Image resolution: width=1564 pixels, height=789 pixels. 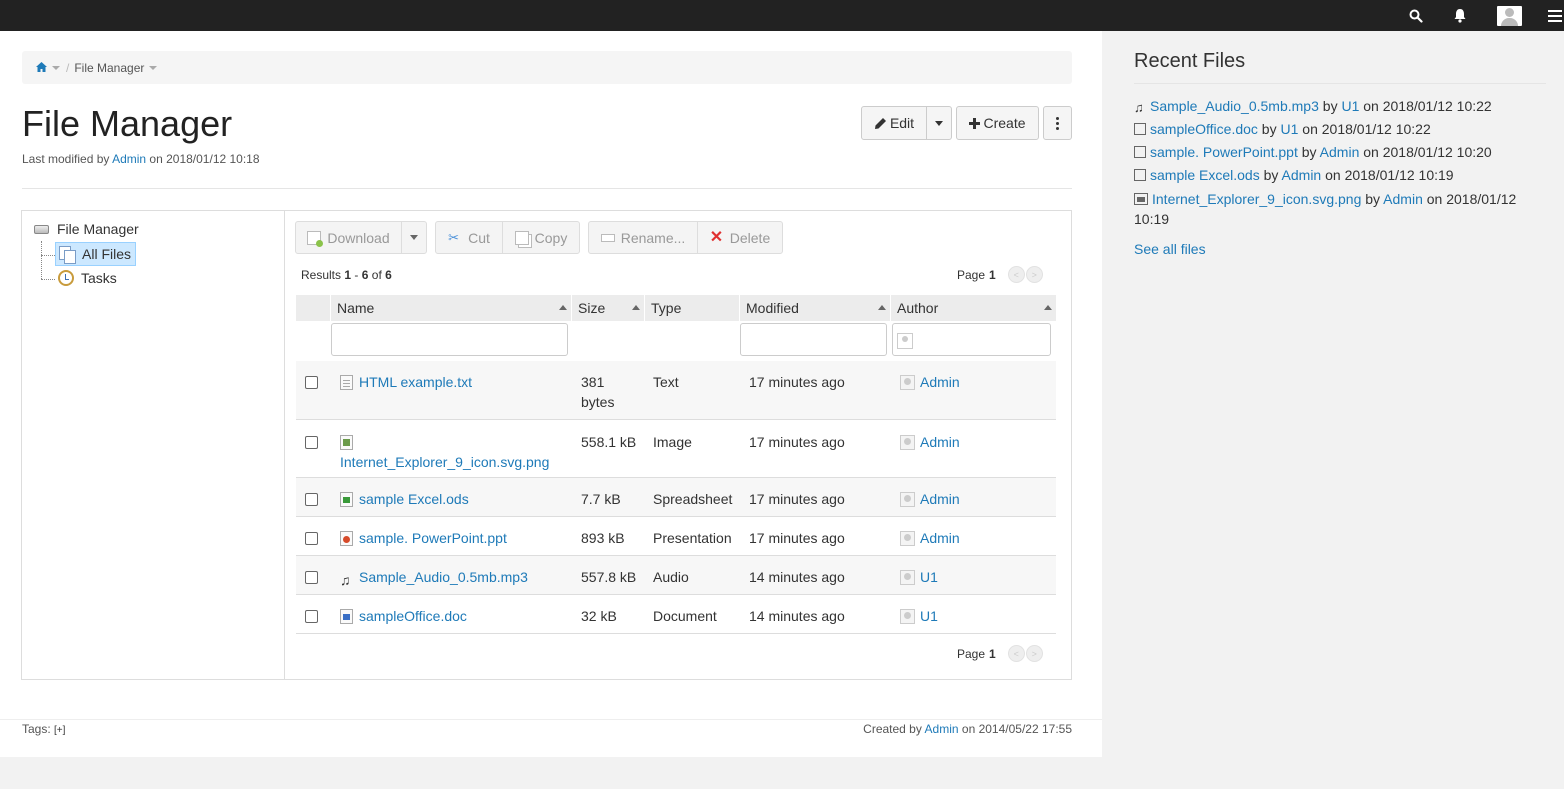 What do you see at coordinates (109, 68) in the screenshot?
I see `breadcrumb-current: File Manager` at bounding box center [109, 68].